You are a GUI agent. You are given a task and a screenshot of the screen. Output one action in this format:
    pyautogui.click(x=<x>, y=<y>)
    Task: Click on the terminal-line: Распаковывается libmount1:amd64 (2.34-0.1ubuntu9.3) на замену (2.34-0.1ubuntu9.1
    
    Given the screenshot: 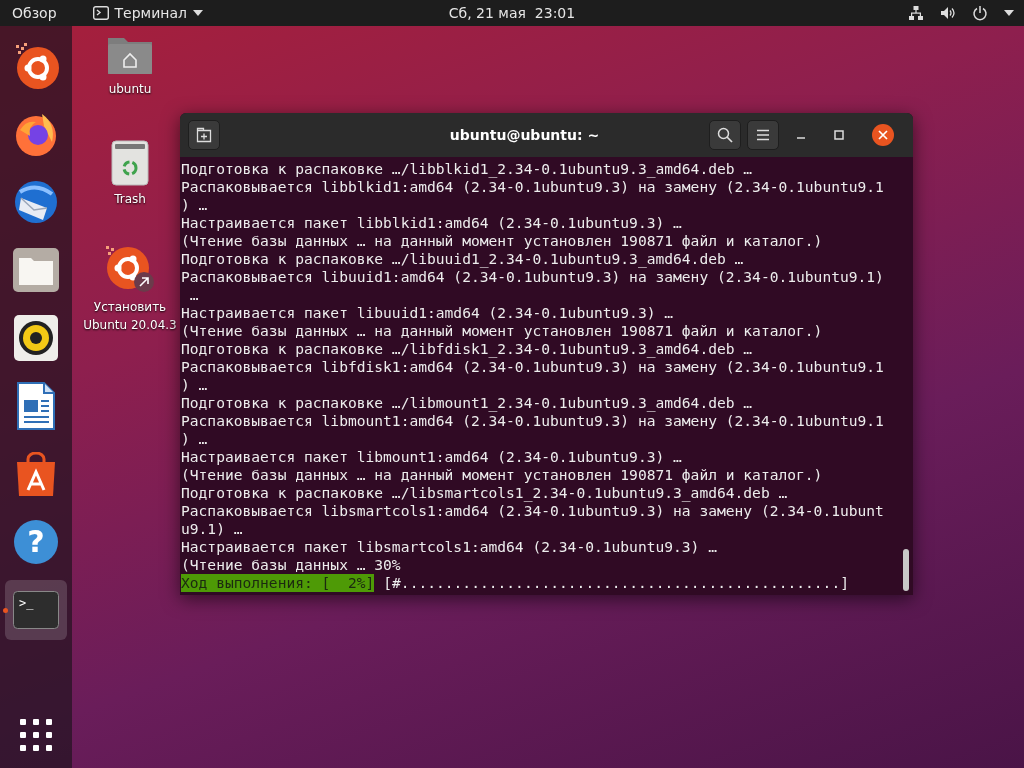 What is the action you would take?
    pyautogui.click(x=533, y=421)
    